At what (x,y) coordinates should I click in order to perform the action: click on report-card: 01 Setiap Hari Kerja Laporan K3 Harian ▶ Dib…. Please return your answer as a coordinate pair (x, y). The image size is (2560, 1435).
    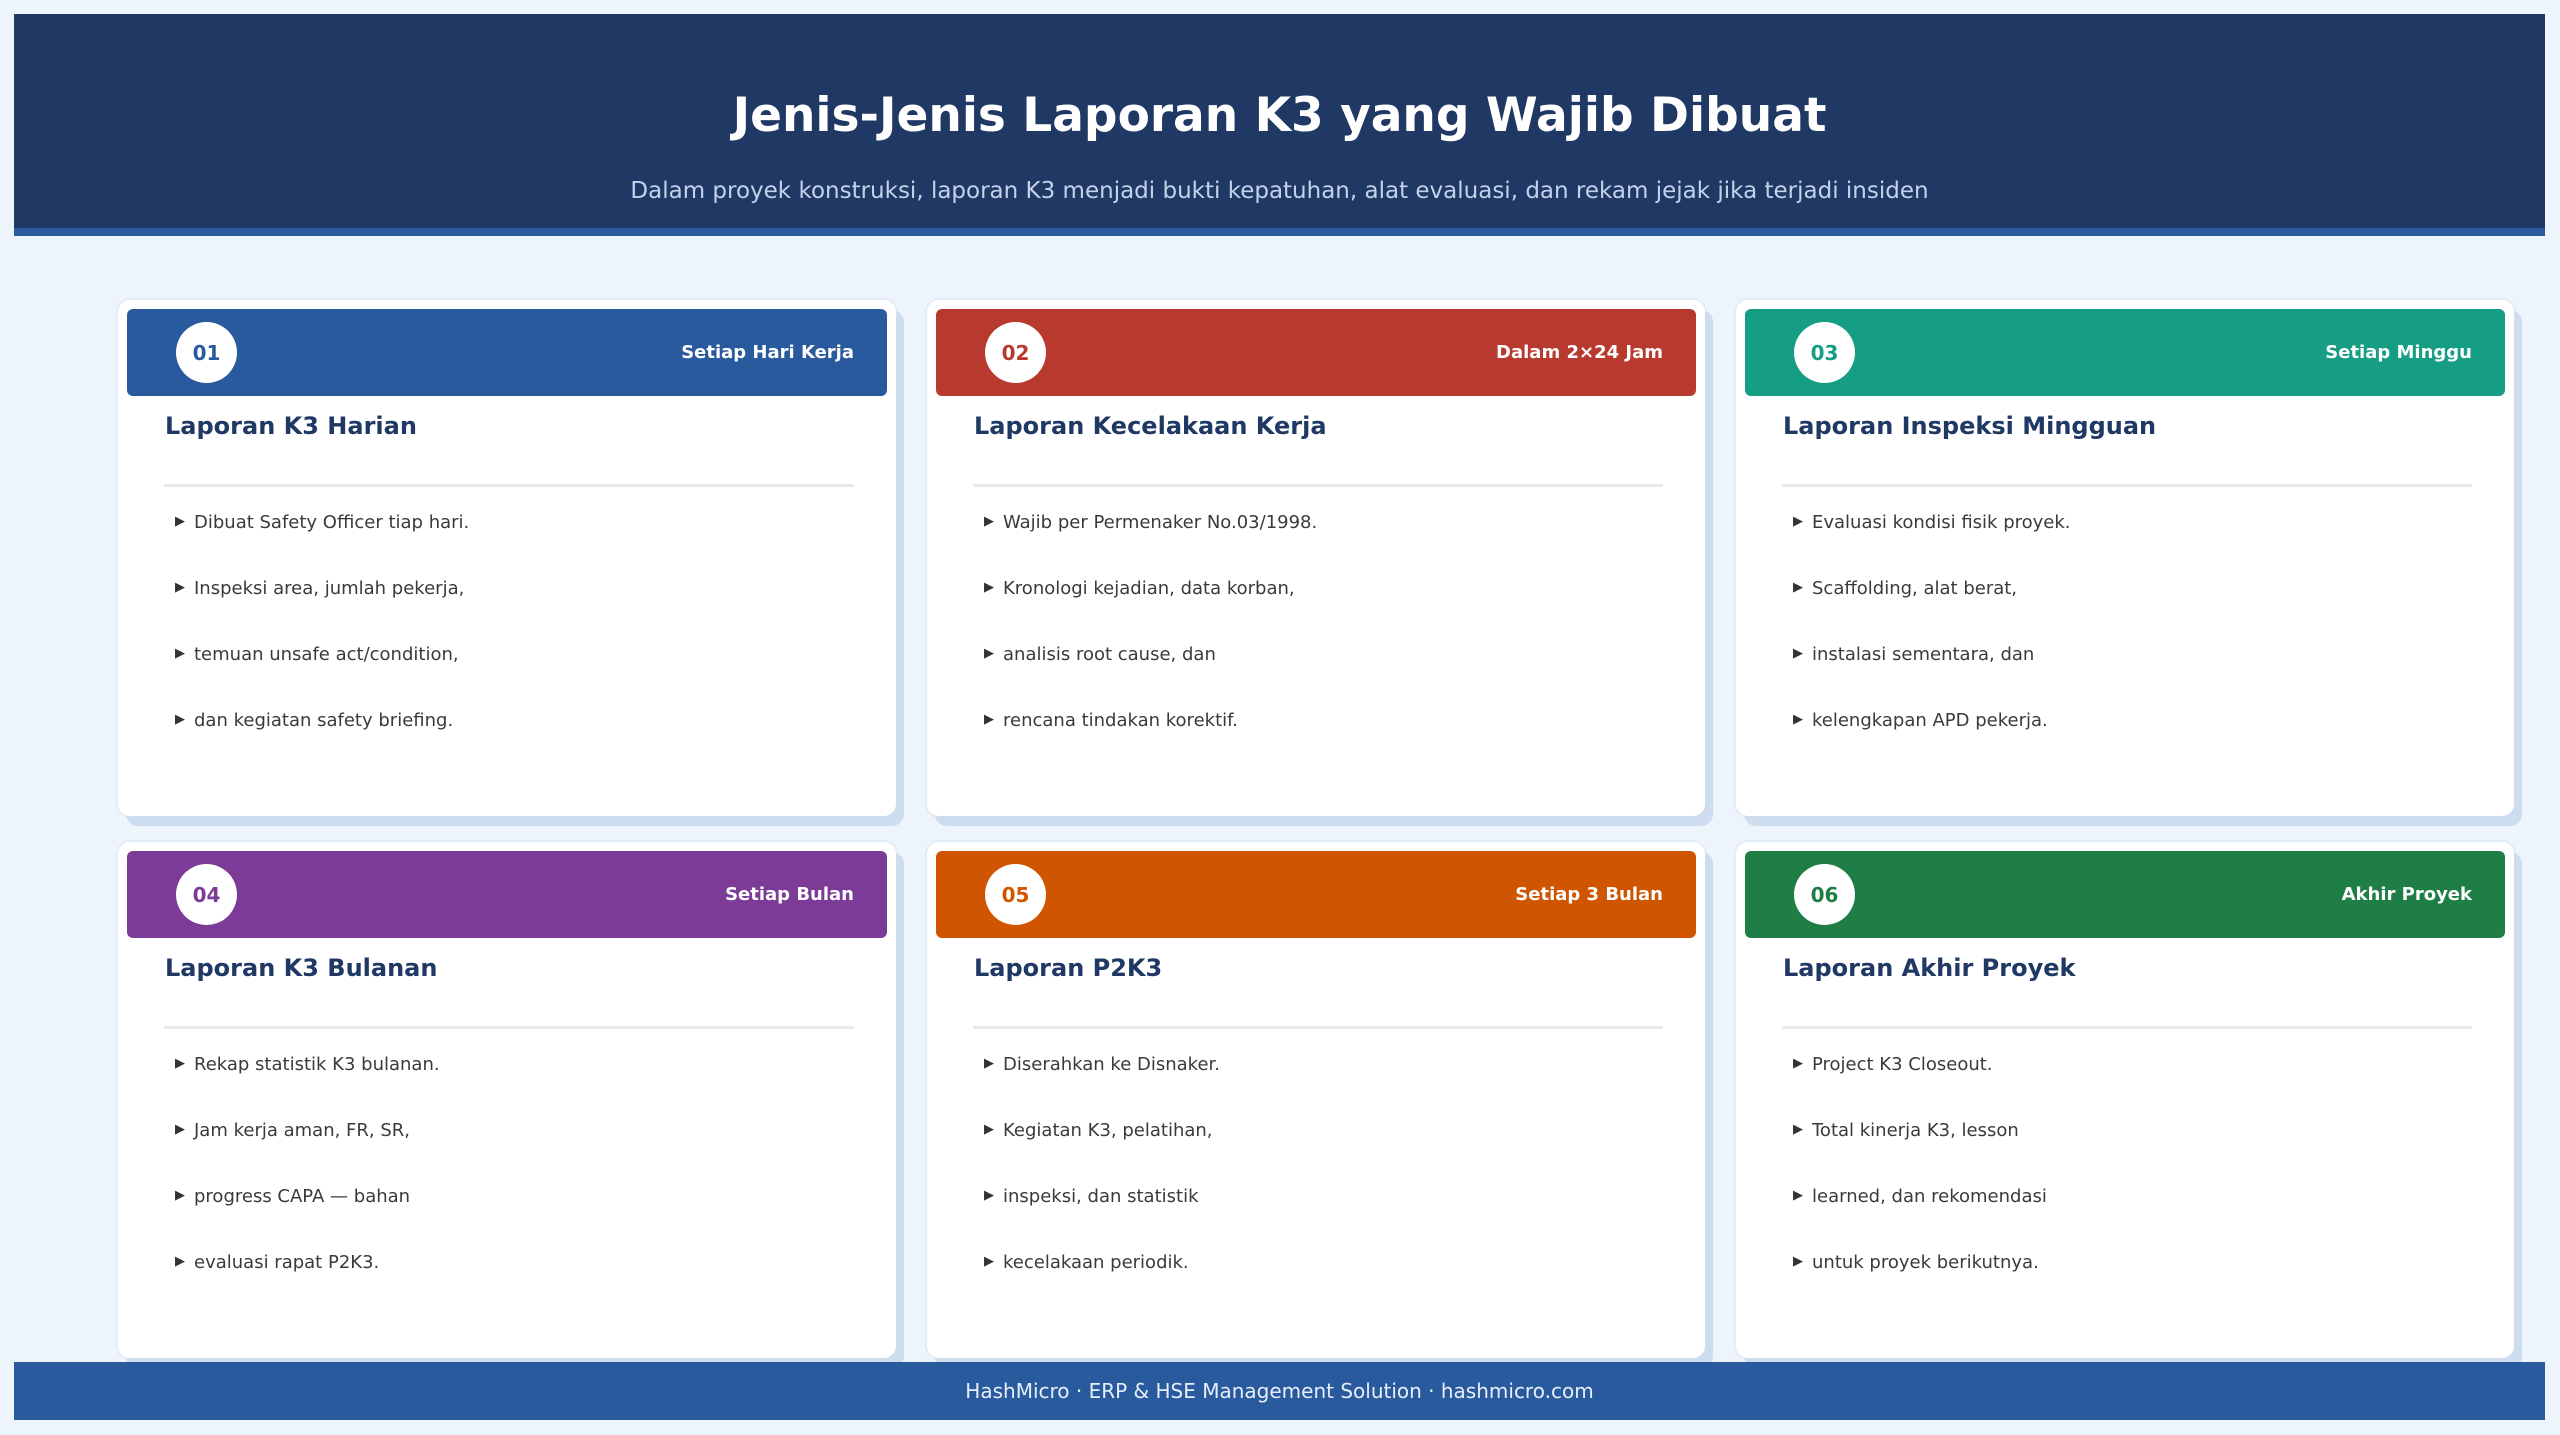
    Looking at the image, I should click on (507, 558).